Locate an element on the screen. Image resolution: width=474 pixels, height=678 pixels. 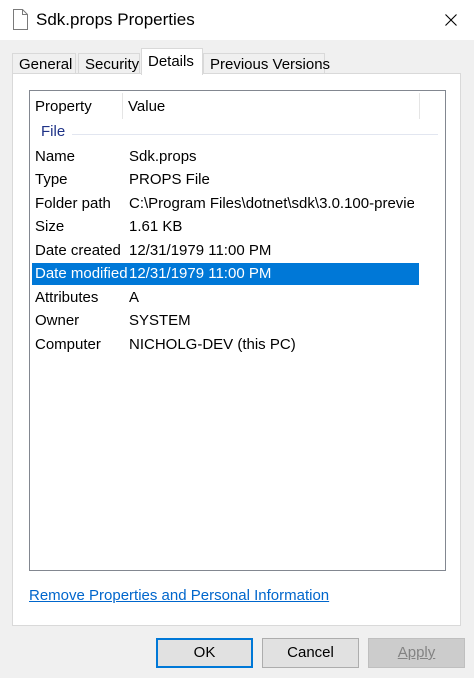
column-header-value: Value is located at coordinates (146, 106).